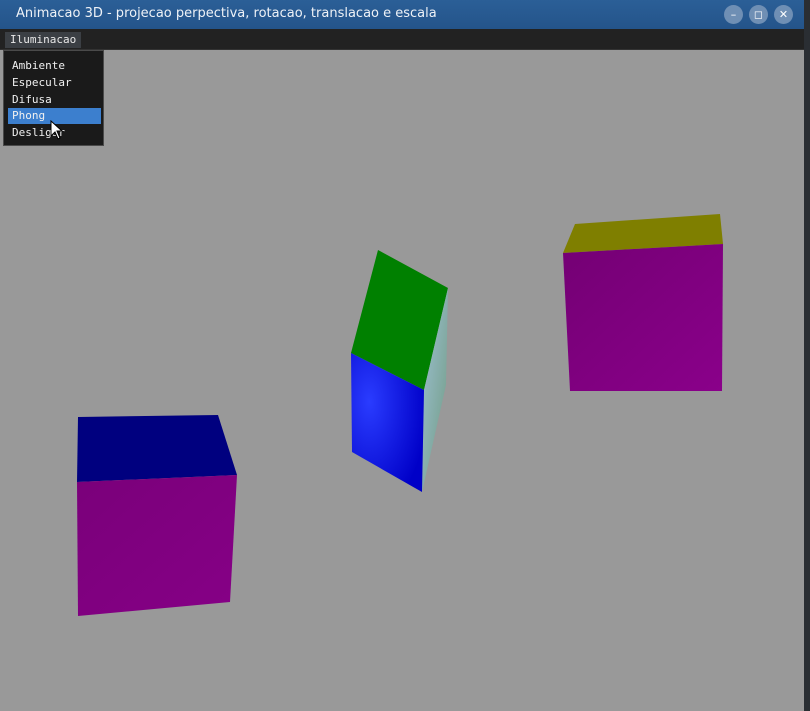  What do you see at coordinates (54, 100) in the screenshot?
I see `menu-item-difusa: Difusa` at bounding box center [54, 100].